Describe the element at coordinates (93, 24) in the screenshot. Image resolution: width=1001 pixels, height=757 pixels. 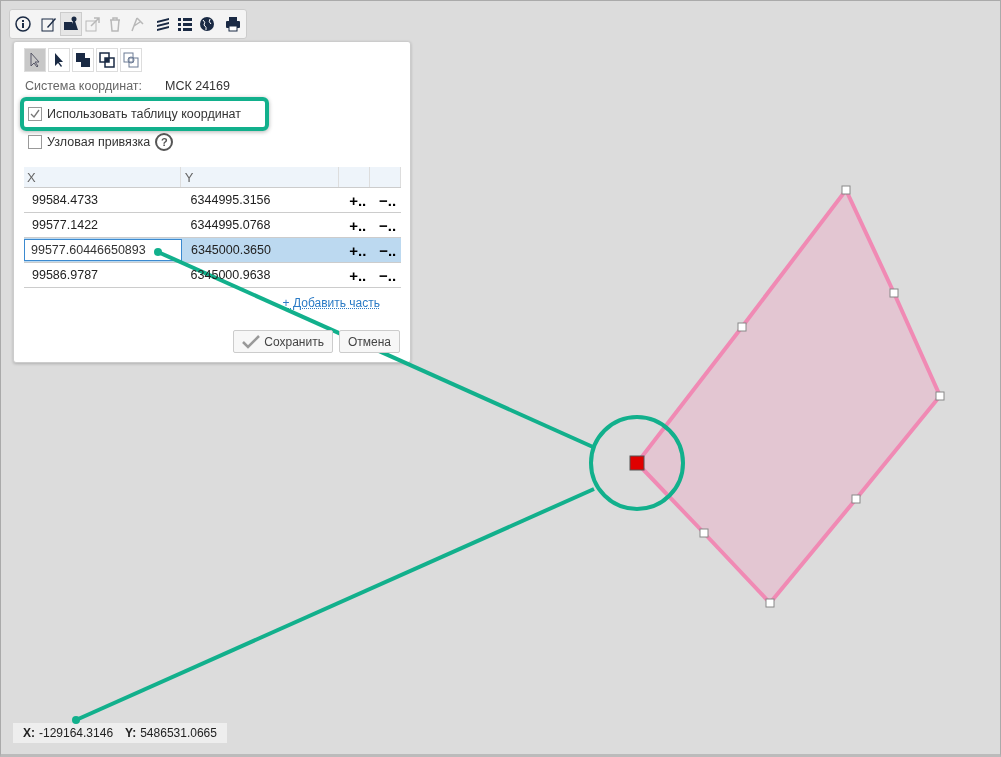
I see `arrow-box-icon` at that location.